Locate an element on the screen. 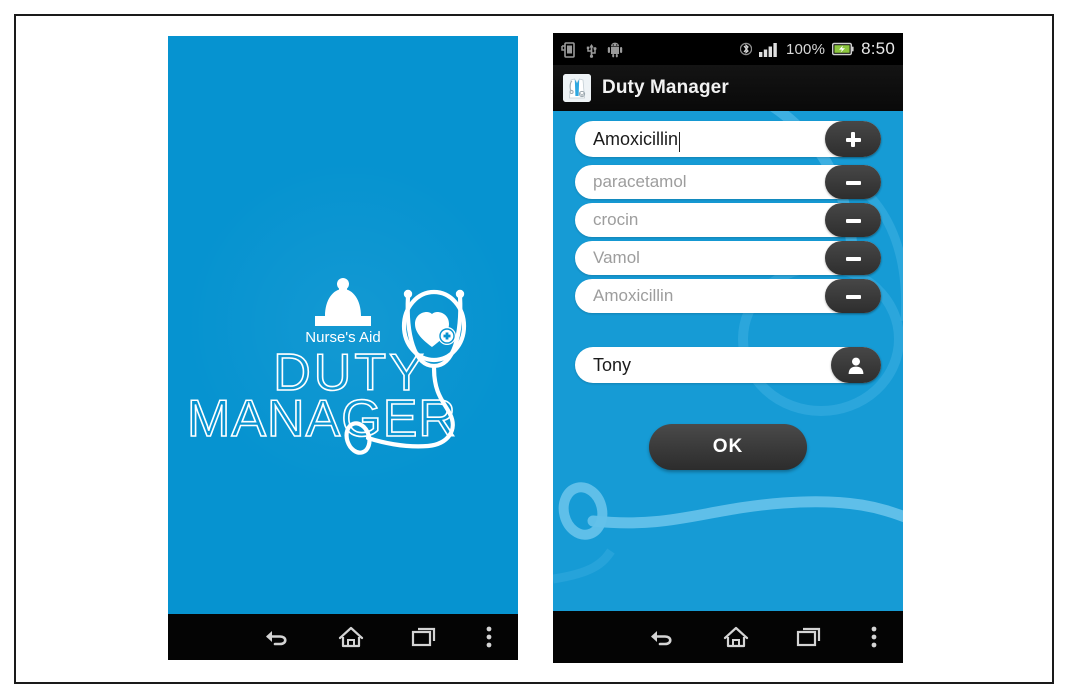 The height and width of the screenshot is (700, 1070). medicine-list-item: Vamol is located at coordinates (728, 258).